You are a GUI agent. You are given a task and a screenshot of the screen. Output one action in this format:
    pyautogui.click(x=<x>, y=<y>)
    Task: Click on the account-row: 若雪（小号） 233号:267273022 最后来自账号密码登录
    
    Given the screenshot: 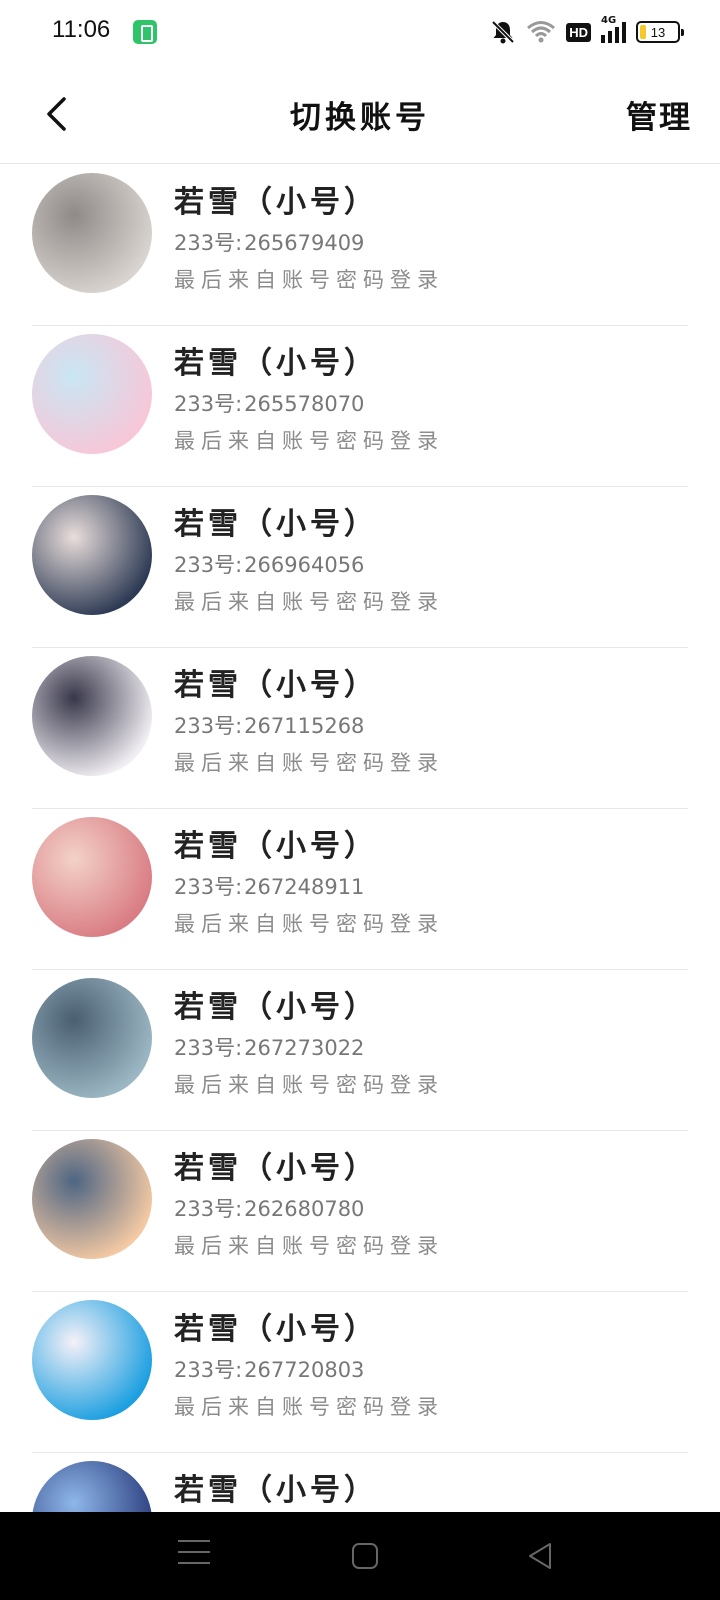 What is the action you would take?
    pyautogui.click(x=360, y=1050)
    